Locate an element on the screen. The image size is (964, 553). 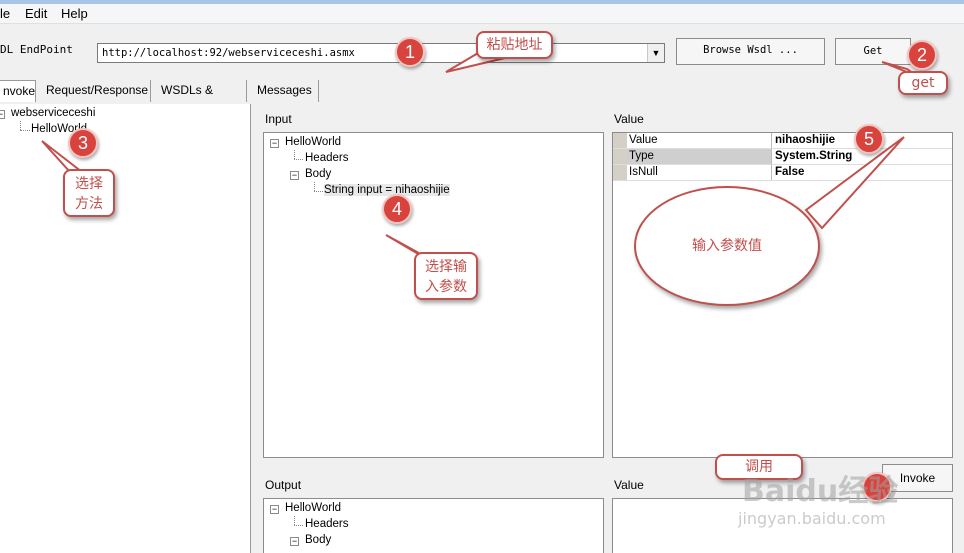
callout-select-method: 选择 方法 is located at coordinates (89, 193).